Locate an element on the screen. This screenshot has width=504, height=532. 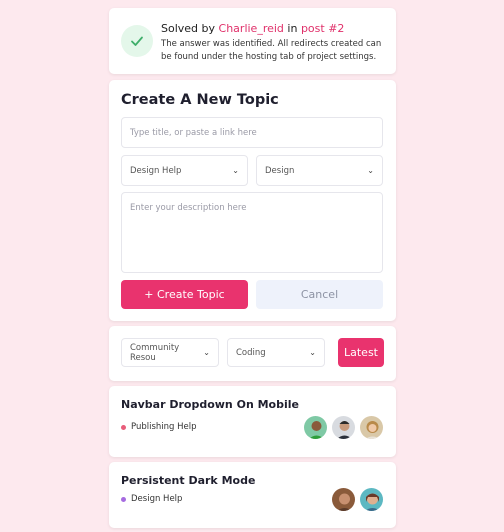
category-filter-select: Community Resou ⌄ is located at coordinates (170, 352).